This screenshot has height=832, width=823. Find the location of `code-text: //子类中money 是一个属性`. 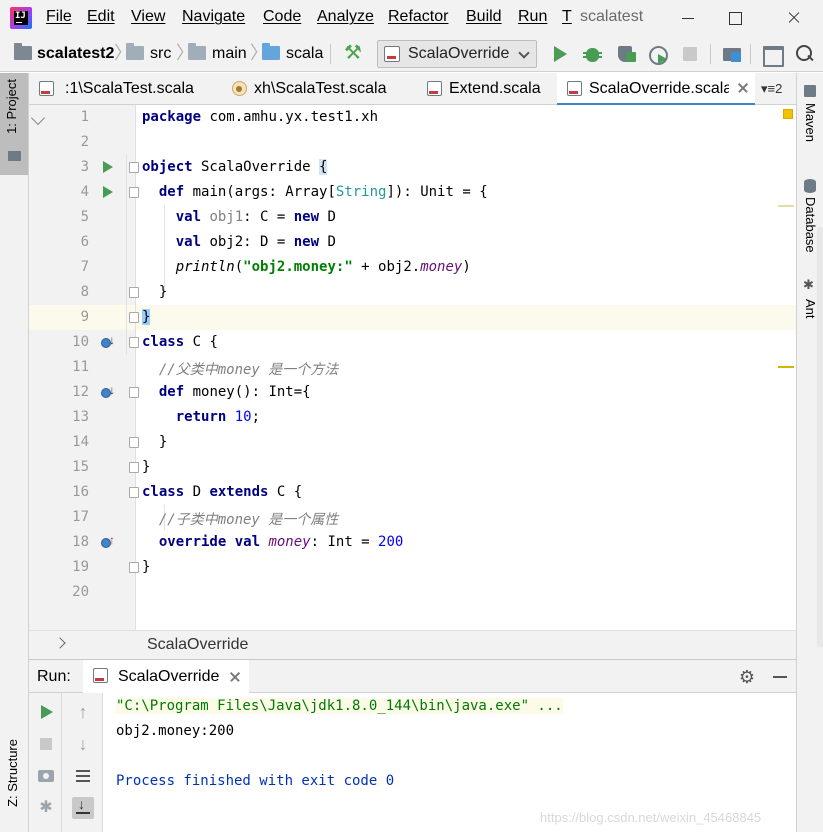

code-text: //子类中money 是一个属性 is located at coordinates (248, 520).